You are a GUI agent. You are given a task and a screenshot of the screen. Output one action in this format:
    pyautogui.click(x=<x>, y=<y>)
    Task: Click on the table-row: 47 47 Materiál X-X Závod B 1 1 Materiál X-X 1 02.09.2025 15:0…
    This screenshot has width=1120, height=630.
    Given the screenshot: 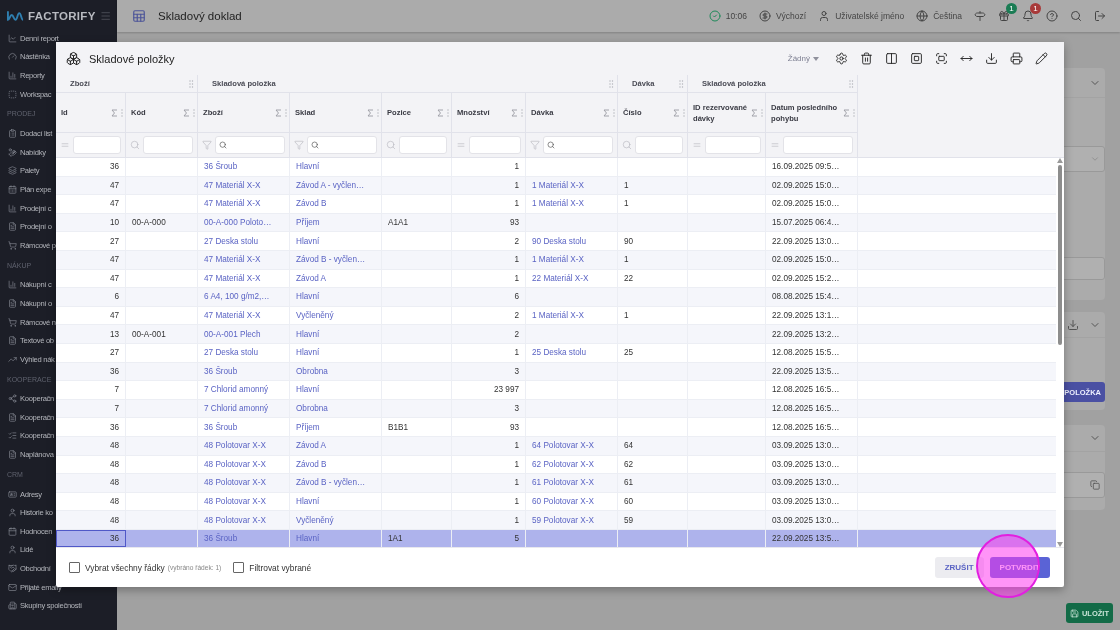 What is the action you would take?
    pyautogui.click(x=556, y=204)
    